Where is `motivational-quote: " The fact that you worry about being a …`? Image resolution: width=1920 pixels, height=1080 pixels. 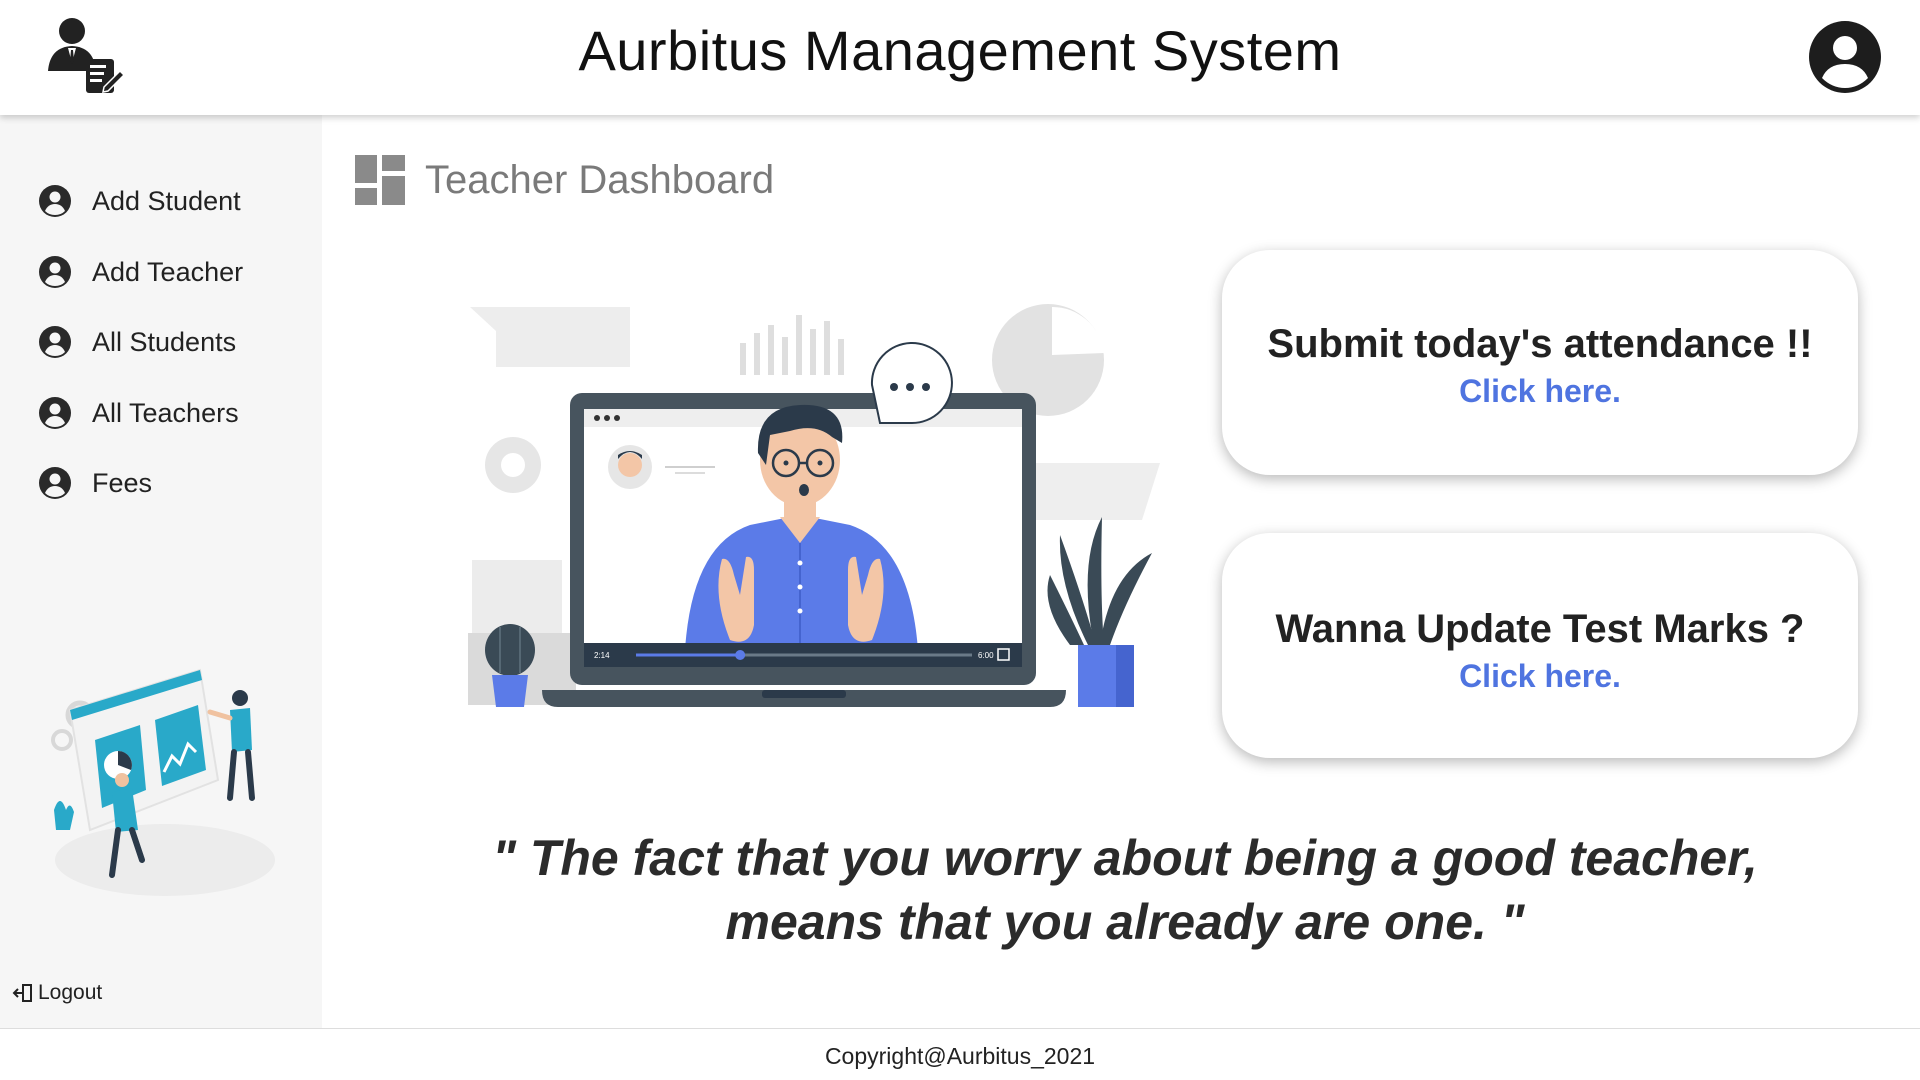
motivational-quote: " The fact that you worry about being a … is located at coordinates (1125, 890).